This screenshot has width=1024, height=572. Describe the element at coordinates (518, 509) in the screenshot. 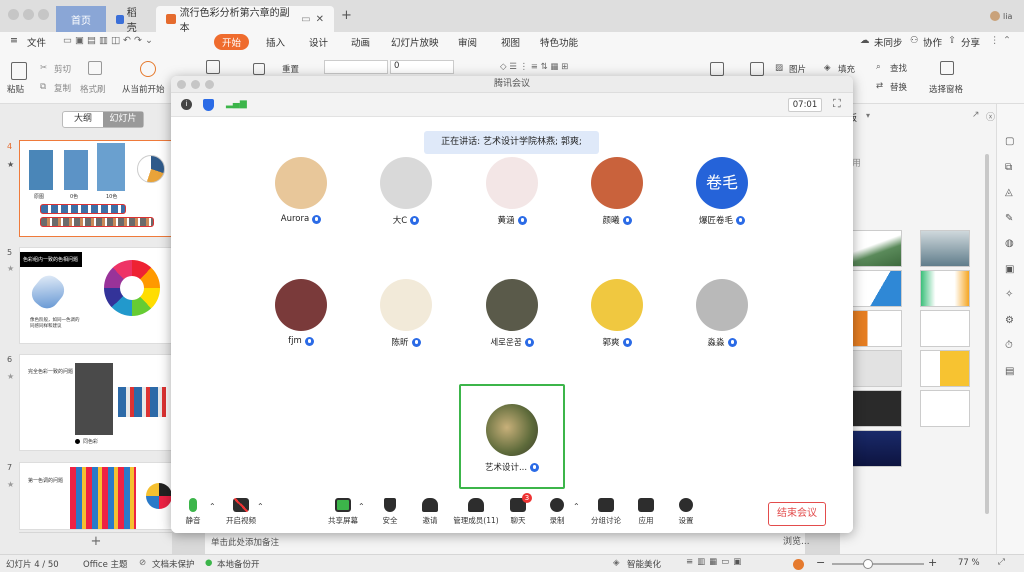

I see `chat-button: 聊天 3` at that location.